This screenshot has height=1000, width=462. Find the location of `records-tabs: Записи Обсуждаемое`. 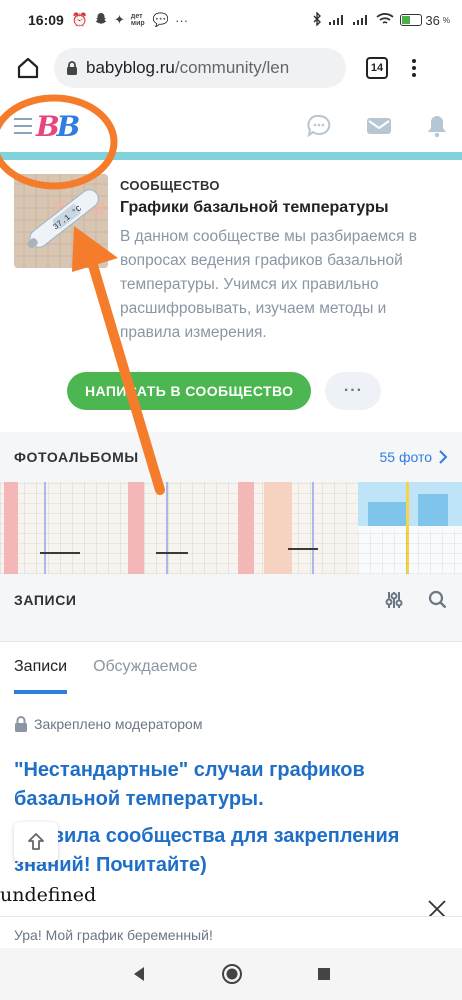

records-tabs: Записи Обсуждаемое is located at coordinates (105, 676).